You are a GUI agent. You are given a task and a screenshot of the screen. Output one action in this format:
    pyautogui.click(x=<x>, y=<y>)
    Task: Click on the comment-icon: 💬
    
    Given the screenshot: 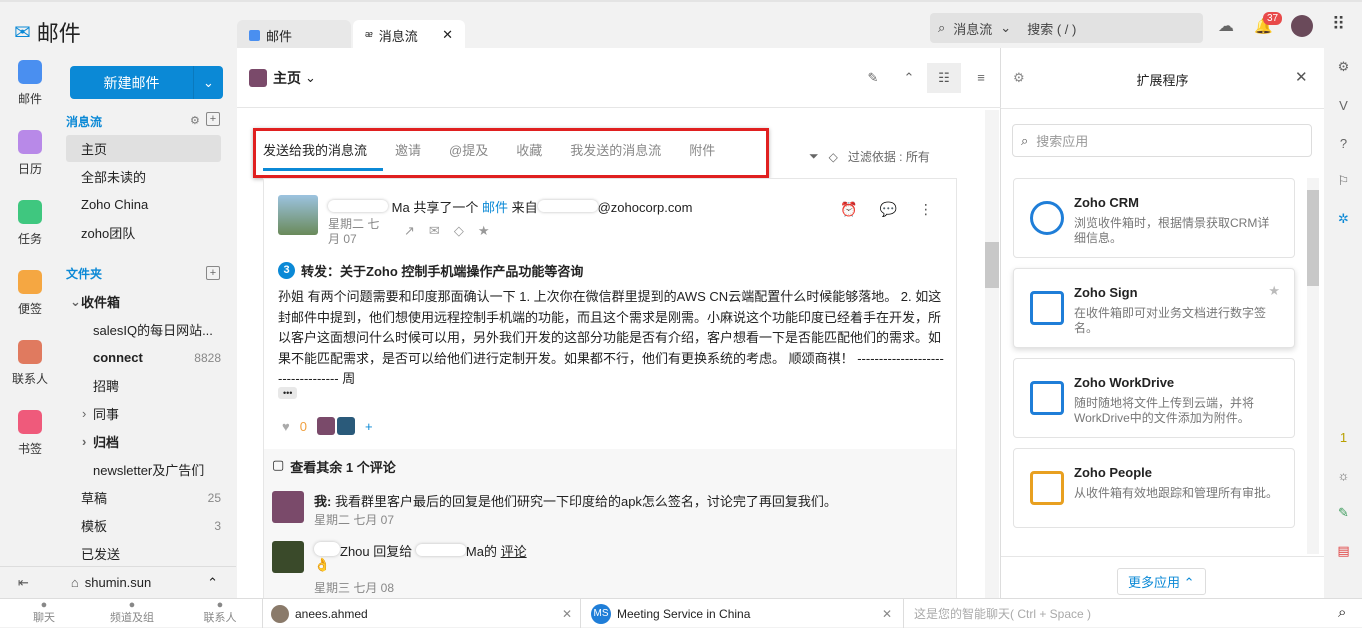 What is the action you would take?
    pyautogui.click(x=887, y=209)
    